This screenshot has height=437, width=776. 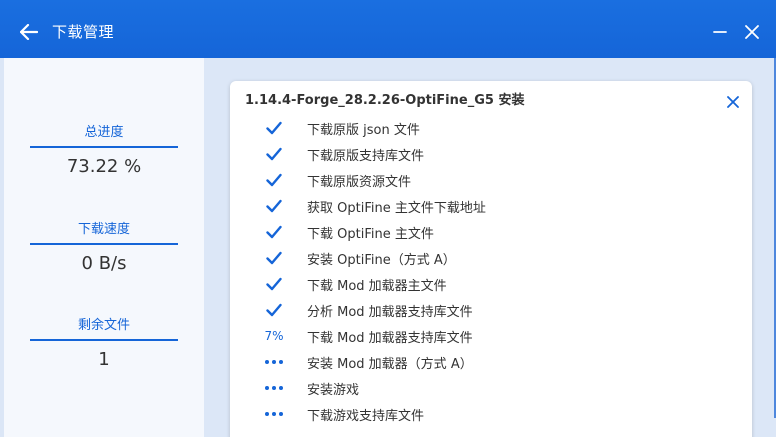 What do you see at coordinates (366, 156) in the screenshot?
I see `task-name: 下载原版支持库文件` at bounding box center [366, 156].